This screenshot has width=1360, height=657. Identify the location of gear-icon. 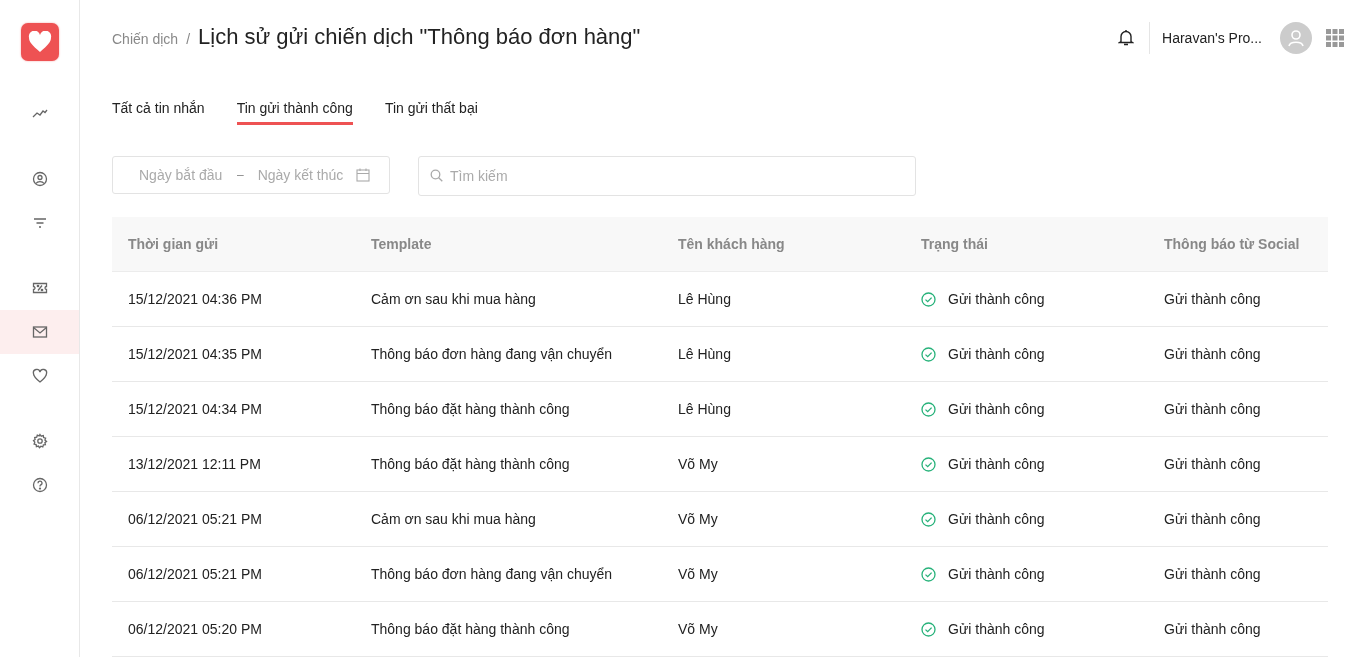
(39, 441).